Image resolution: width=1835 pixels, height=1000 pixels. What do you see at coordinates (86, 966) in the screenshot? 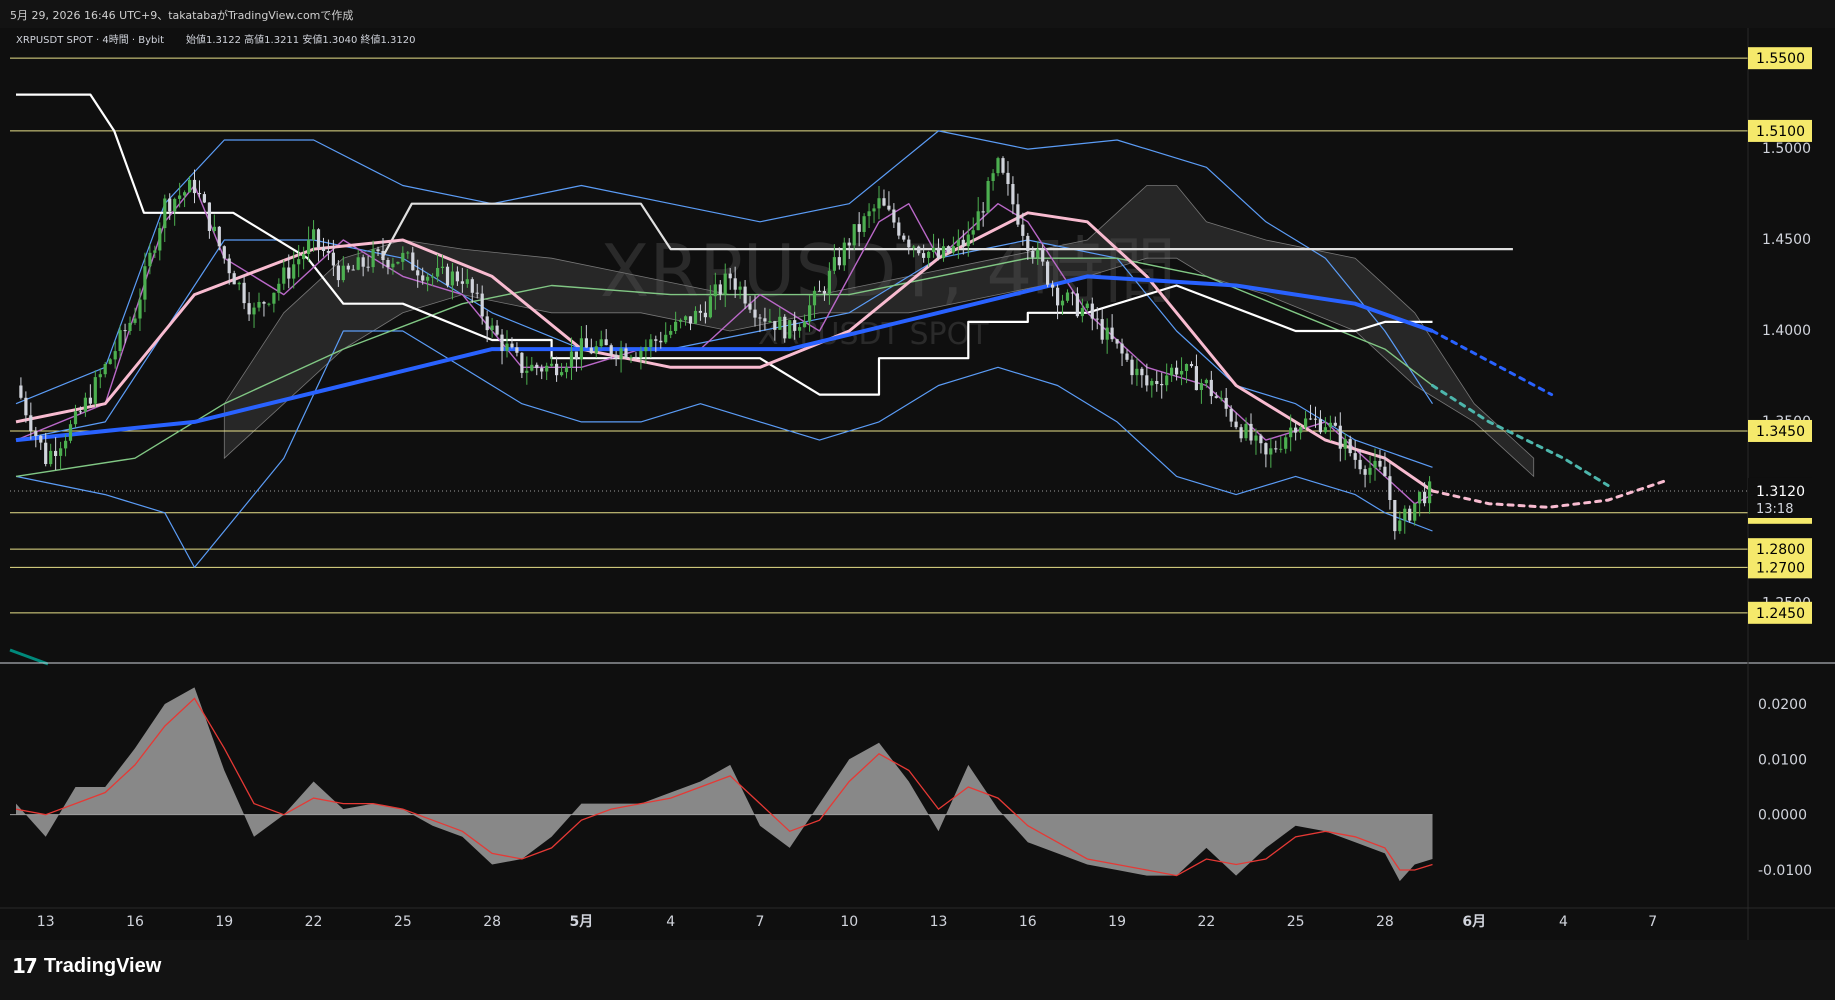
I see `tradingview-logo: 17 TradingView` at bounding box center [86, 966].